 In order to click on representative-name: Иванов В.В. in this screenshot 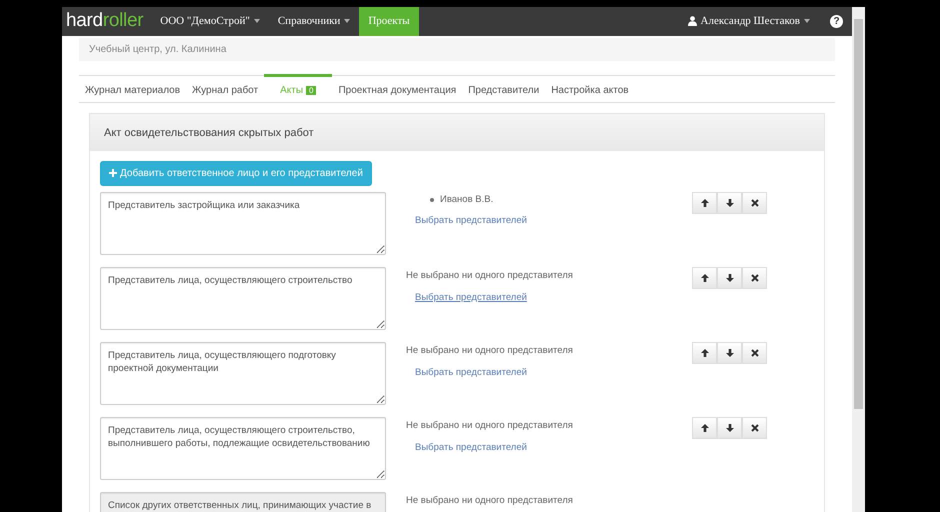, I will do `click(467, 200)`.